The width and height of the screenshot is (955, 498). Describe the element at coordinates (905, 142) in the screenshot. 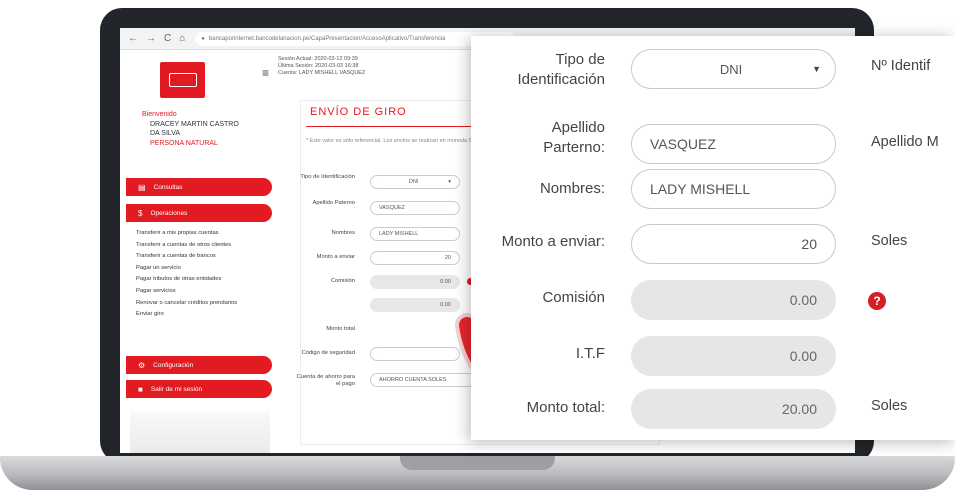

I see `zoom-apellido-m-label: Apellido M` at that location.